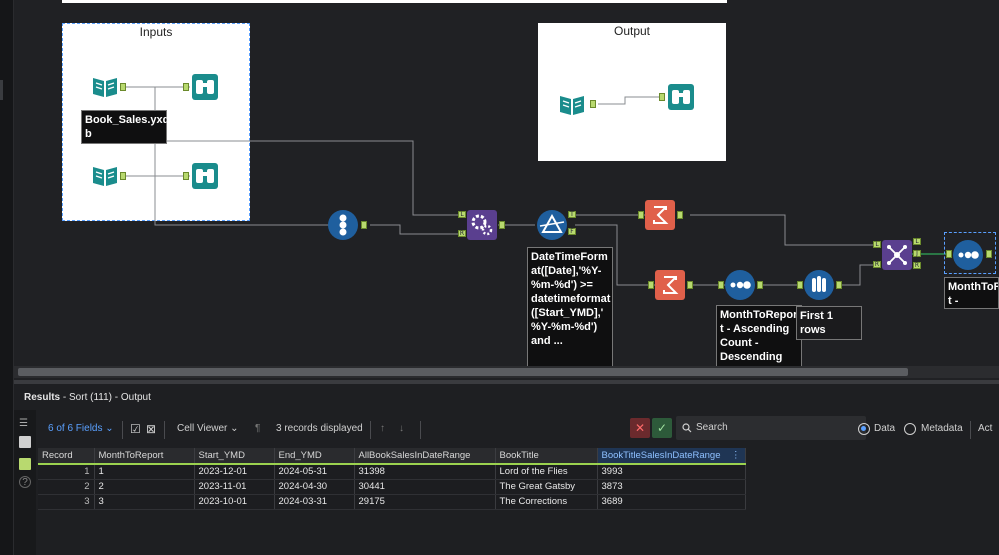 The height and width of the screenshot is (555, 999). Describe the element at coordinates (671, 472) in the screenshot. I see `table-cell: 3993` at that location.